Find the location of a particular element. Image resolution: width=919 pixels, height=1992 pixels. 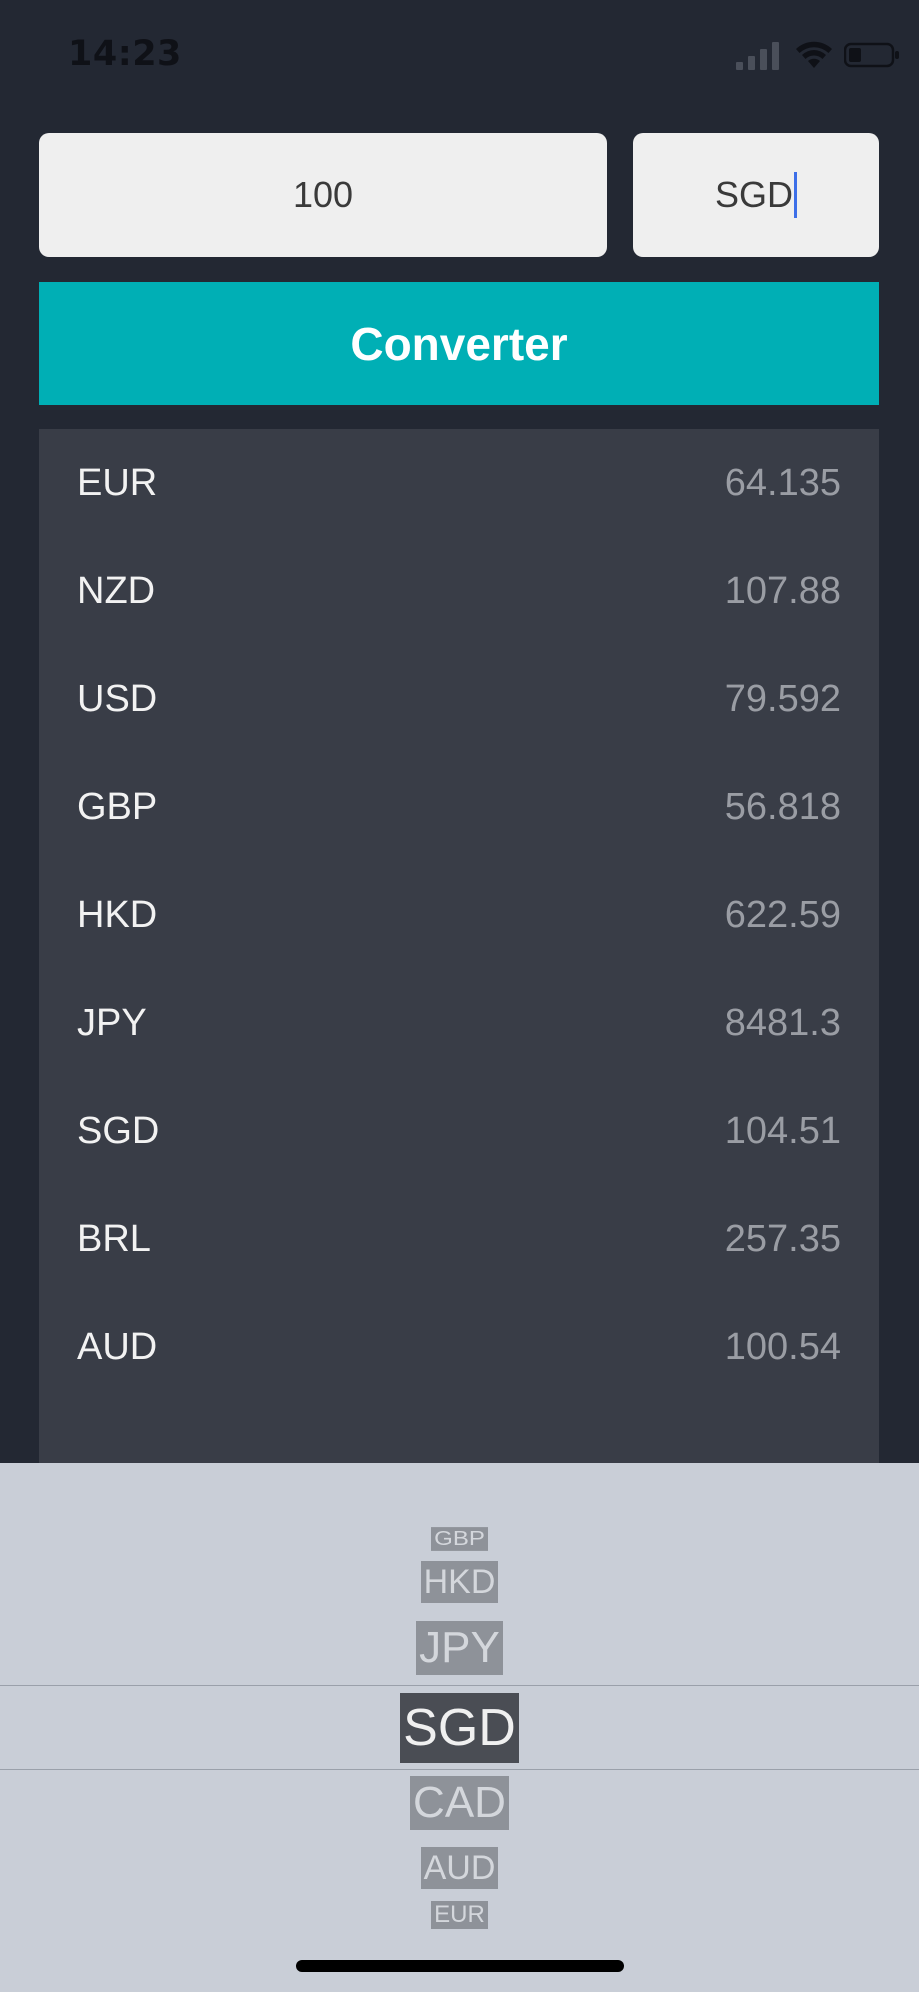

rate-code: NZD is located at coordinates (116, 591).